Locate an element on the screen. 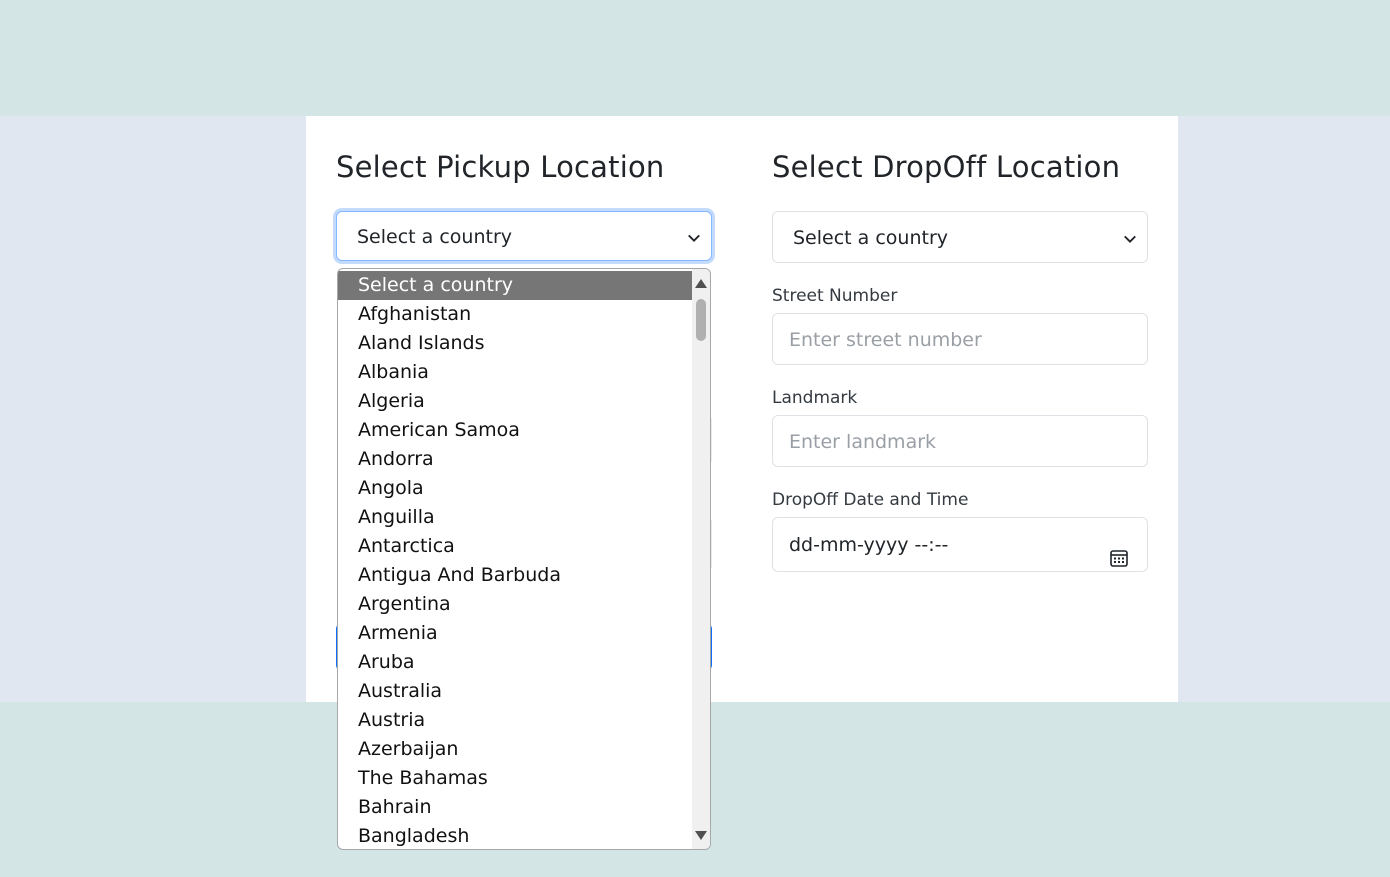 Image resolution: width=1390 pixels, height=877 pixels. street-number-input: Enter street number is located at coordinates (960, 339).